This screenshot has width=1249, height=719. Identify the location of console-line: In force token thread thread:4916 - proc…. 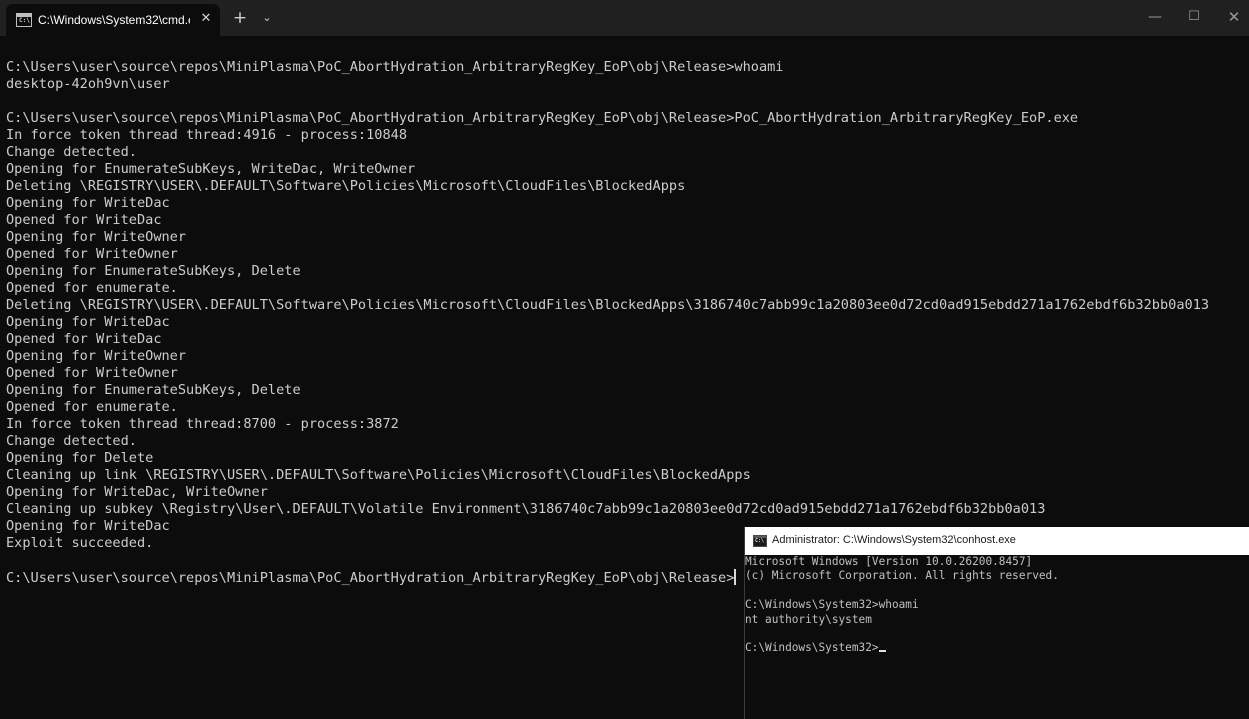
(207, 135).